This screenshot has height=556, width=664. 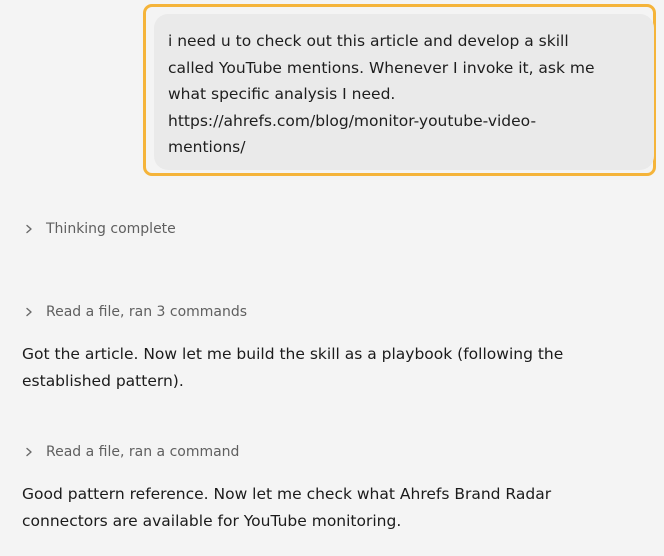 I want to click on thinking-label: Thinking complete, so click(x=111, y=229).